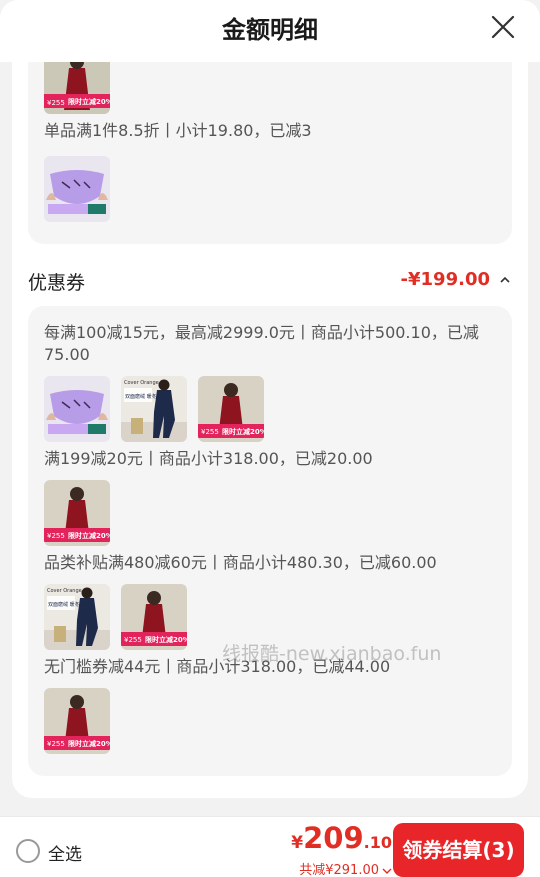 The width and height of the screenshot is (540, 877). What do you see at coordinates (57, 283) in the screenshot?
I see `coupon-section-title: 优惠券` at bounding box center [57, 283].